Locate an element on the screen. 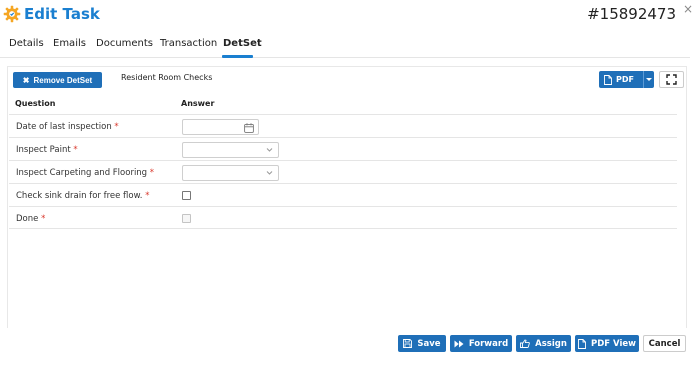 The width and height of the screenshot is (700, 366). fullscreen-button is located at coordinates (671, 79).